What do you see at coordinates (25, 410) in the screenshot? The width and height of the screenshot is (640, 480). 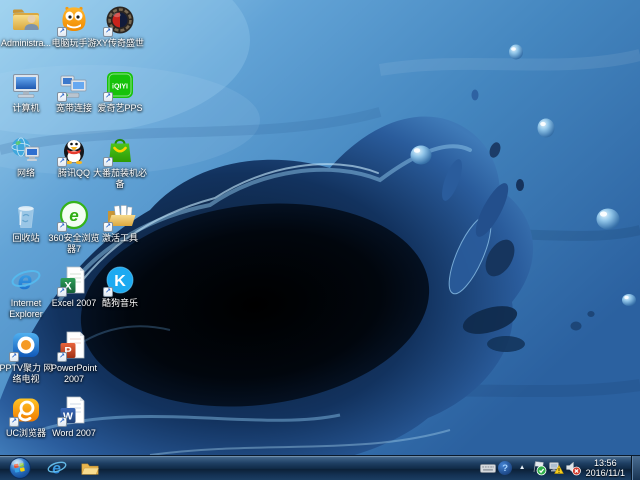 I see `uc-squirrel-icon: ↗` at bounding box center [25, 410].